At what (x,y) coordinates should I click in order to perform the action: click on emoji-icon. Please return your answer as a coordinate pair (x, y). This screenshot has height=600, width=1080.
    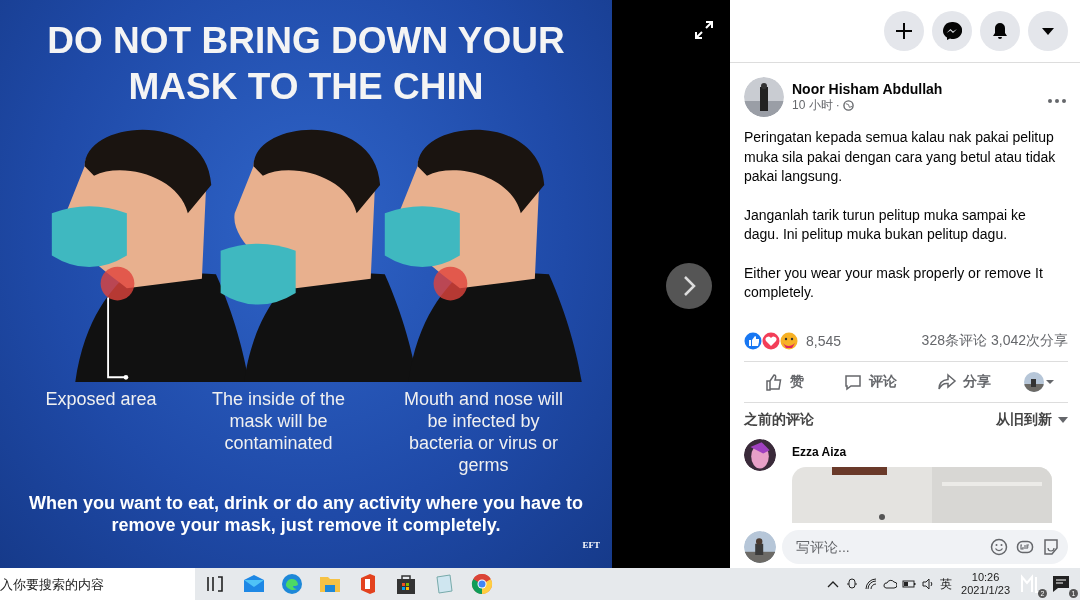
    Looking at the image, I should click on (999, 547).